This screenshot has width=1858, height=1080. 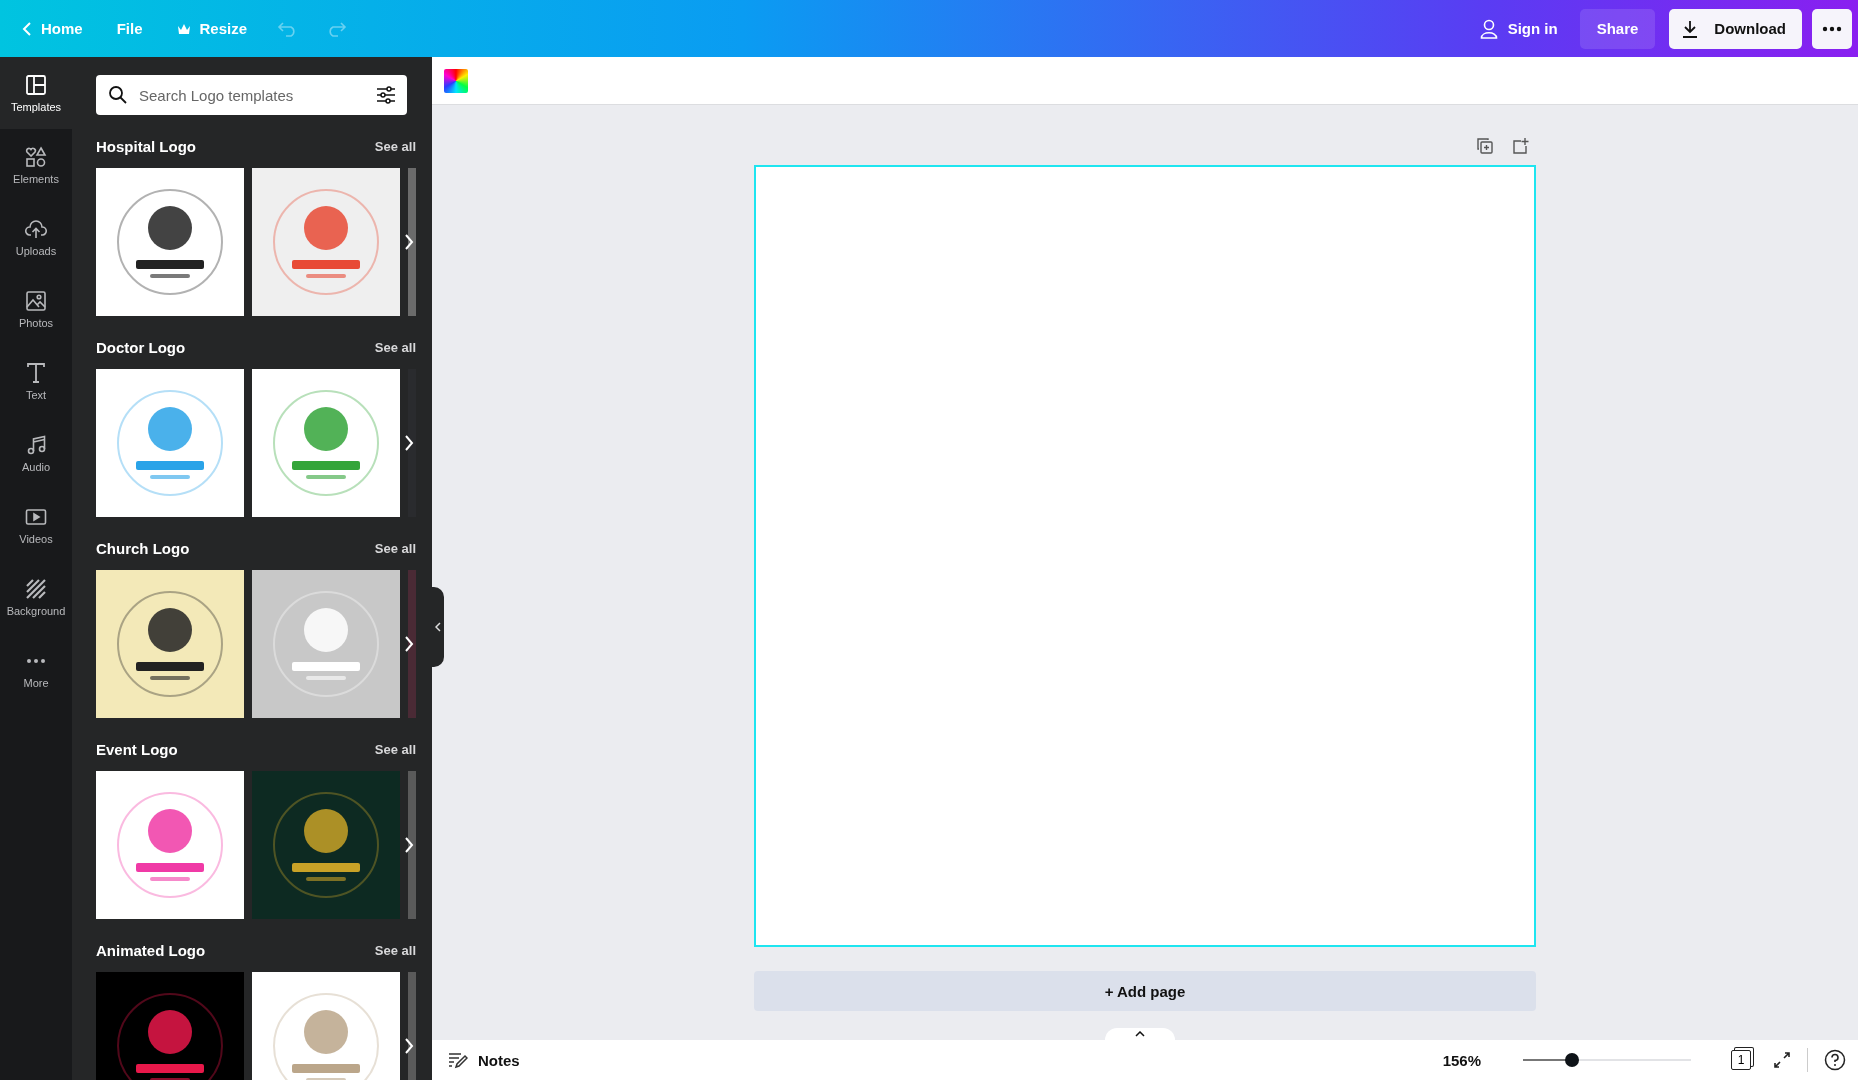 I want to click on fullscreen-icon, so click(x=1782, y=1060).